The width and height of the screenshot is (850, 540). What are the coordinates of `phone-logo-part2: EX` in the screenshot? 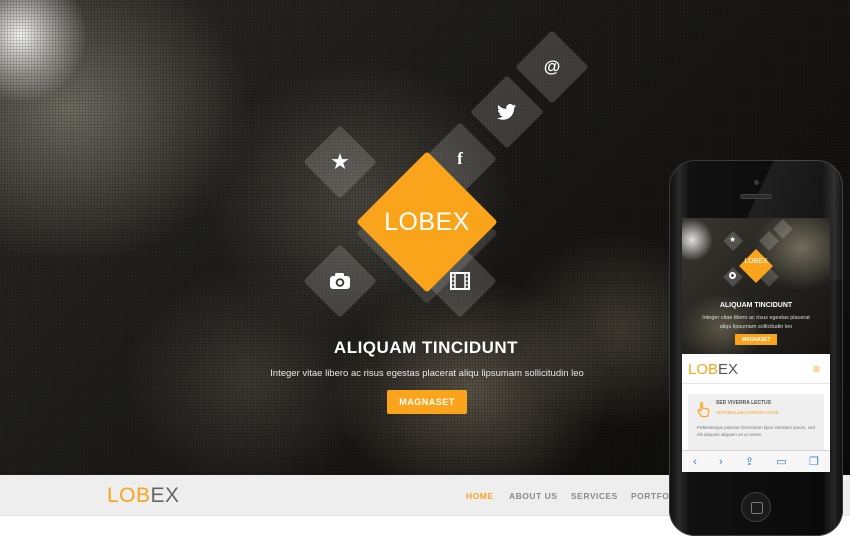 It's located at (728, 369).